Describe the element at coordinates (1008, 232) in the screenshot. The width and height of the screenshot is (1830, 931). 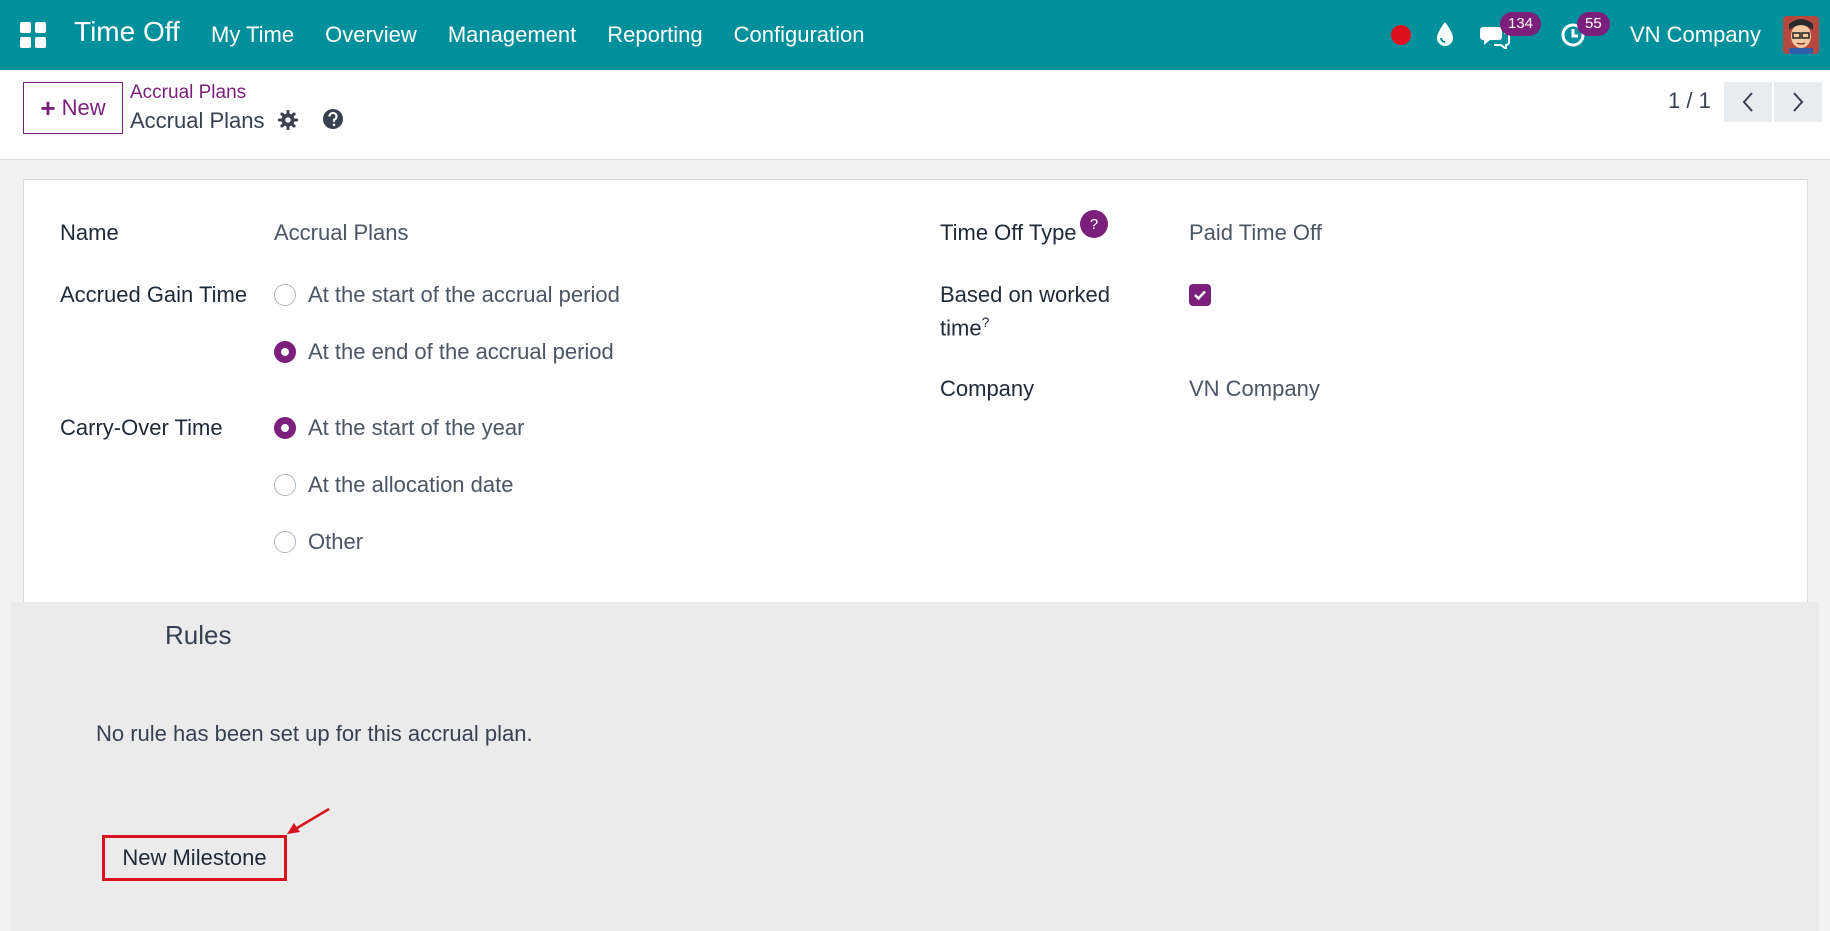
I see `time-off-type-label: Time Off Type` at that location.